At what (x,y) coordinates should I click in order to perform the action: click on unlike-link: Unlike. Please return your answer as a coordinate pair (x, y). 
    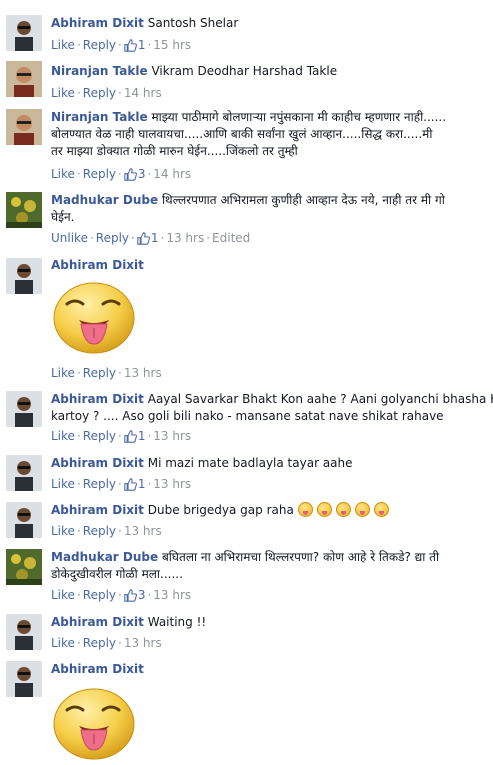
    Looking at the image, I should click on (69, 238).